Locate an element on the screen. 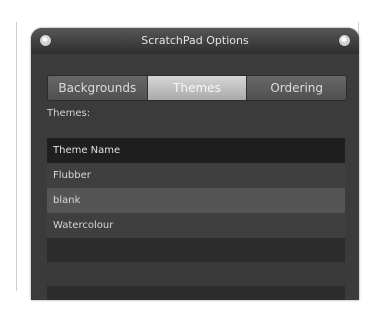  theme-name-header: Theme Name is located at coordinates (196, 150).